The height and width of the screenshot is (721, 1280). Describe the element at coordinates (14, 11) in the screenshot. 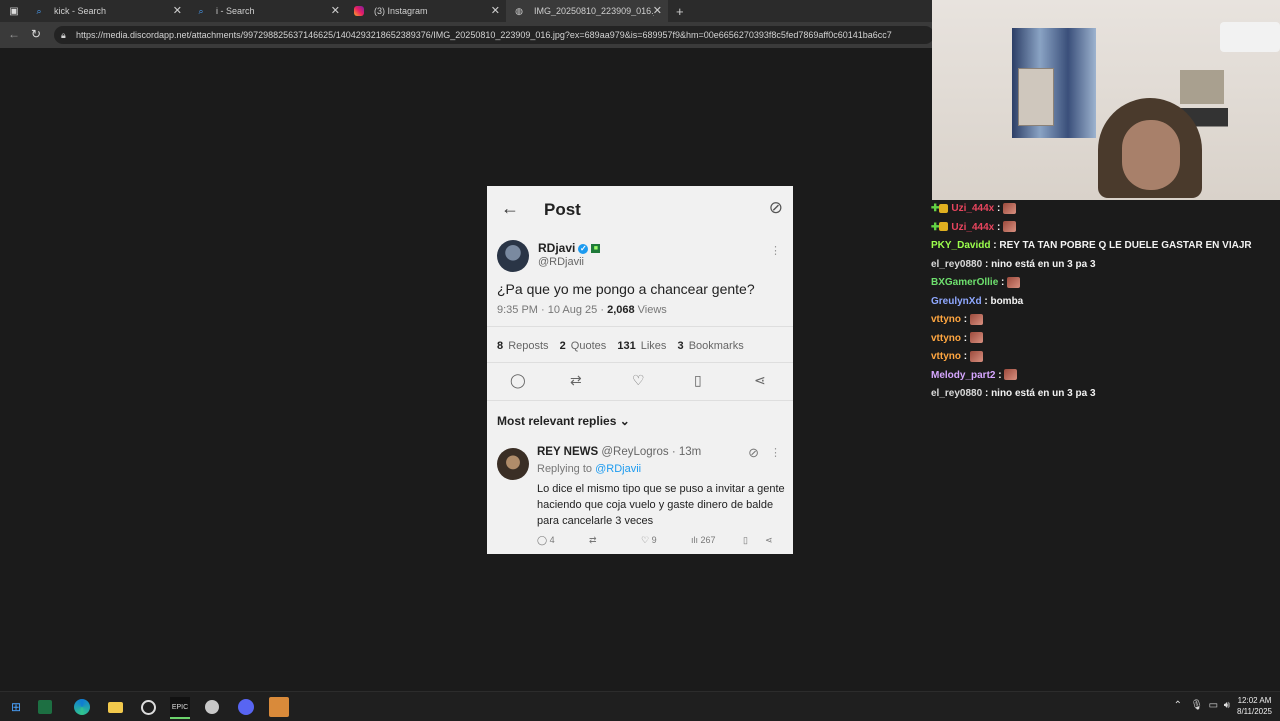

I see `tab-actions-icon: ▣` at that location.